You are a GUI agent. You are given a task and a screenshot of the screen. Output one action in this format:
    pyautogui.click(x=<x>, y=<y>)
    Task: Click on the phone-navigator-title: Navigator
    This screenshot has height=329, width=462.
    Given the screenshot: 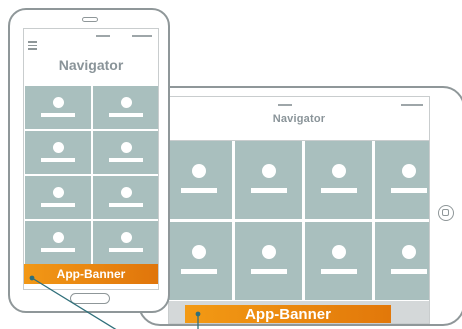 What is the action you would take?
    pyautogui.click(x=91, y=65)
    